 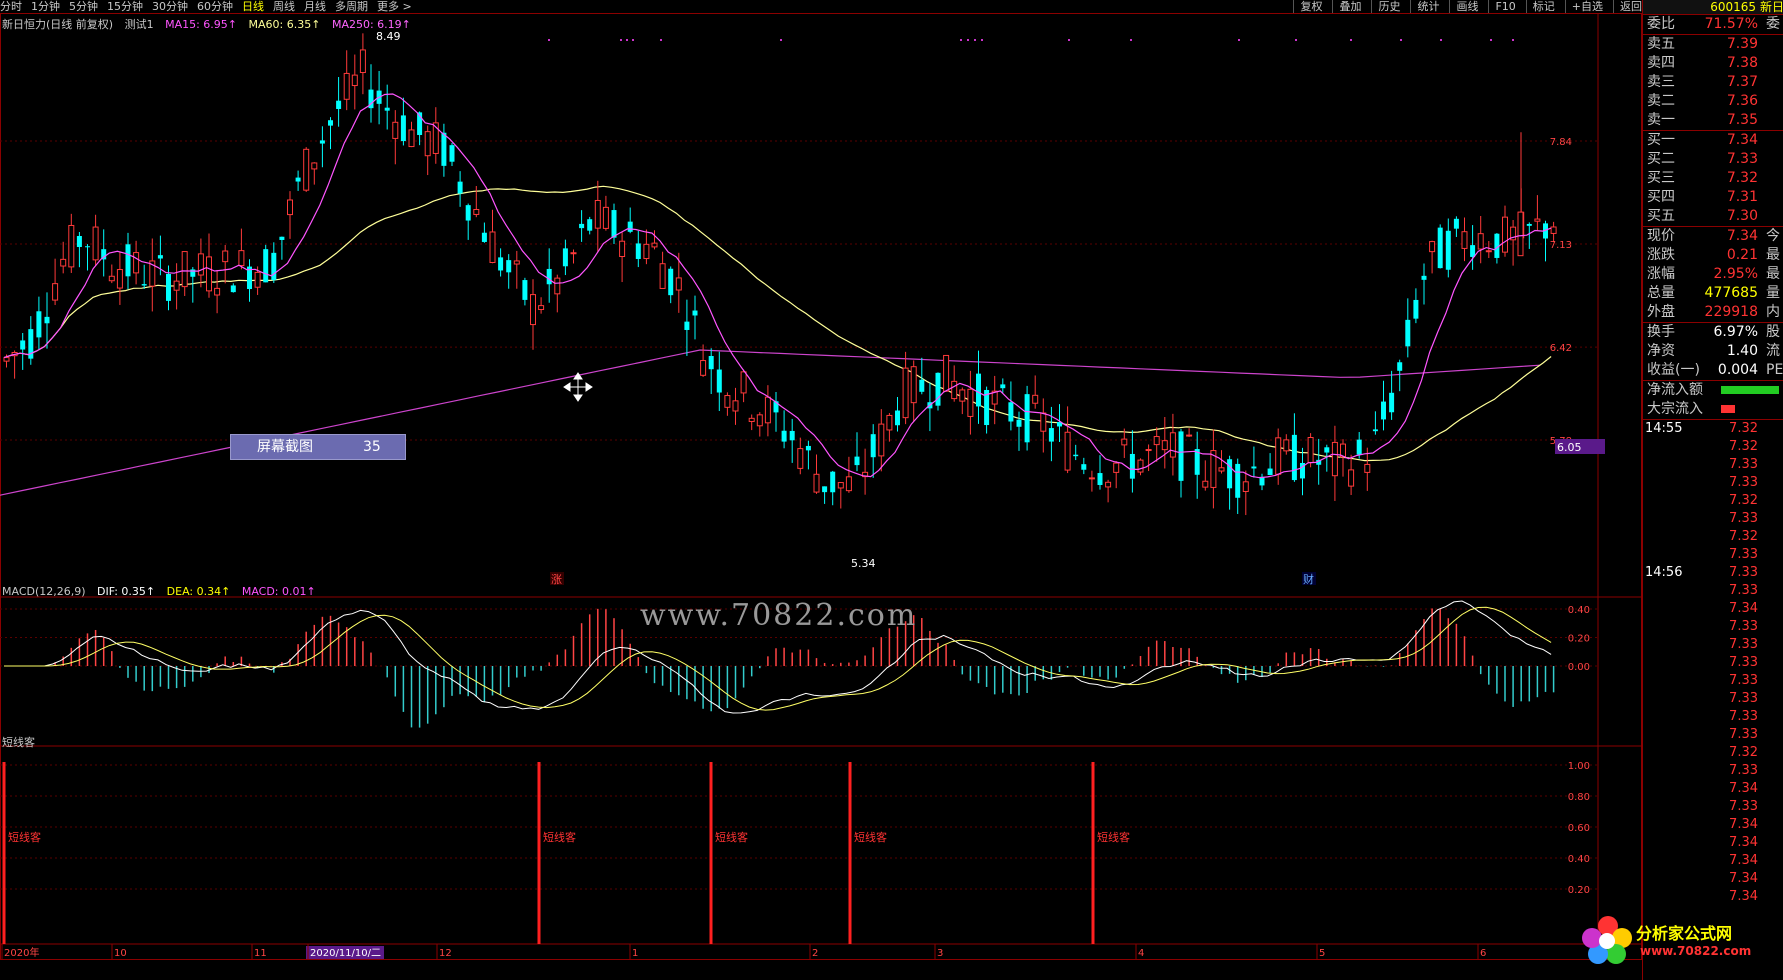 I want to click on ask-list: 卖五 7.39 卖四 7.38 卖三 7.37 卖二 7.36 卖一 7.35, so click(x=1713, y=82).